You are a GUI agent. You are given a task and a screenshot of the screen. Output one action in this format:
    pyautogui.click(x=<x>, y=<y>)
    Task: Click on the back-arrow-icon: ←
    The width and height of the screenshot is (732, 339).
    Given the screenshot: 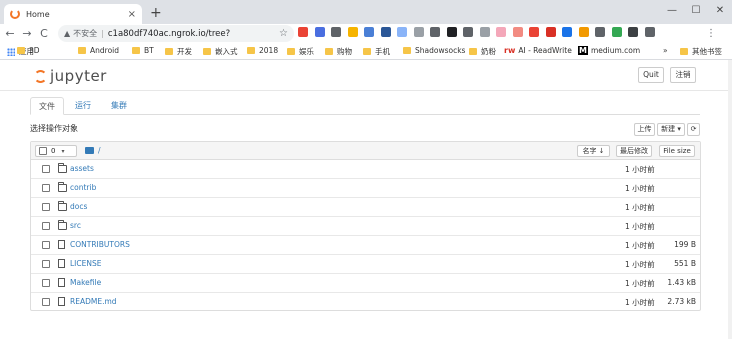 What is the action you would take?
    pyautogui.click(x=10, y=33)
    